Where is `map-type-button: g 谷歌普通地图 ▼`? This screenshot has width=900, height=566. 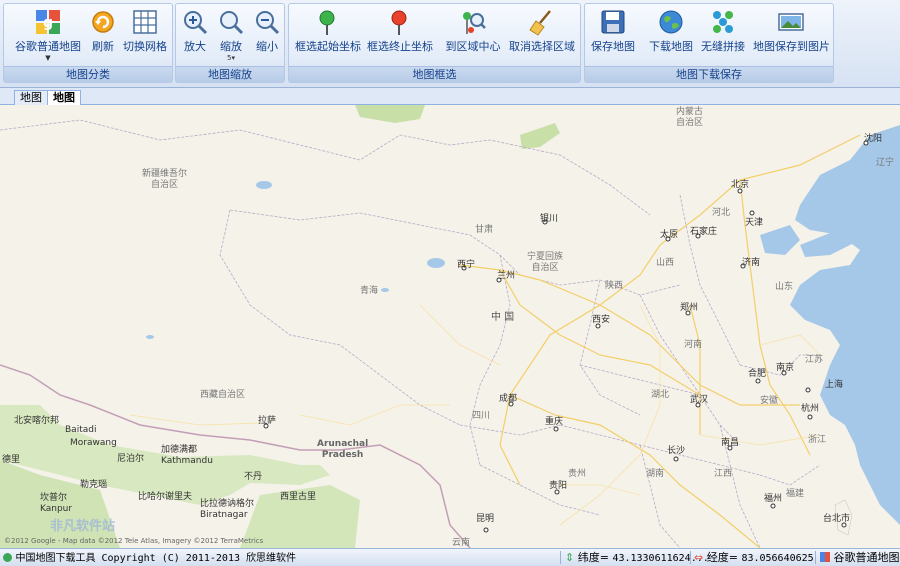 map-type-button: g 谷歌普通地图 ▼ is located at coordinates (48, 35).